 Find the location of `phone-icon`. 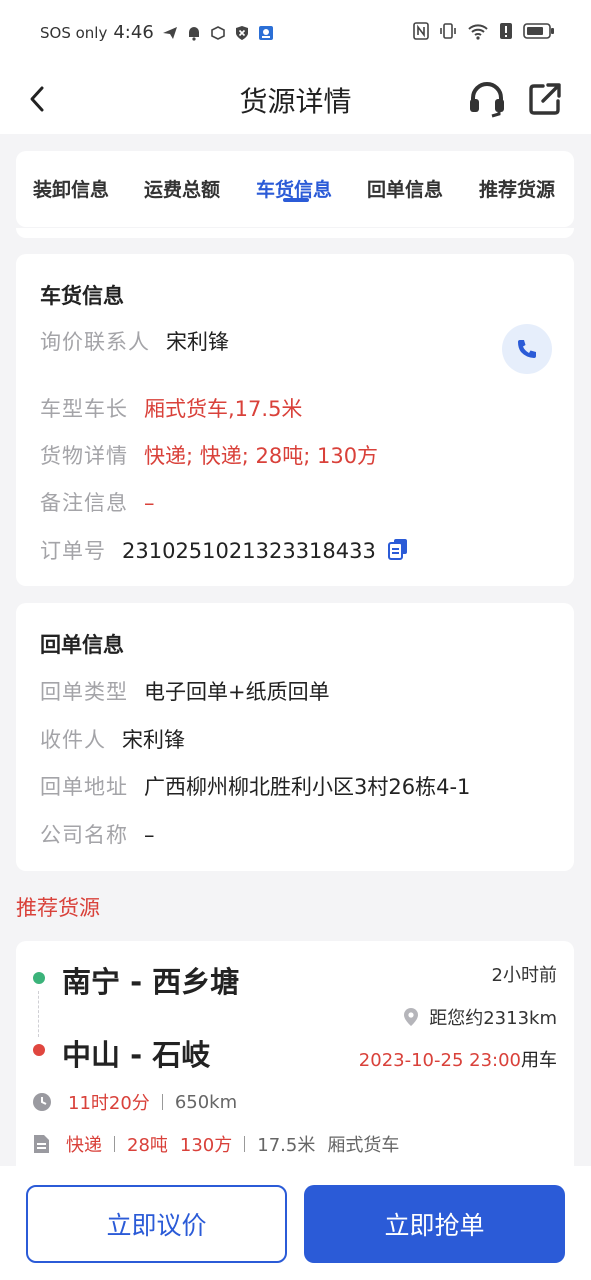

phone-icon is located at coordinates (527, 349).